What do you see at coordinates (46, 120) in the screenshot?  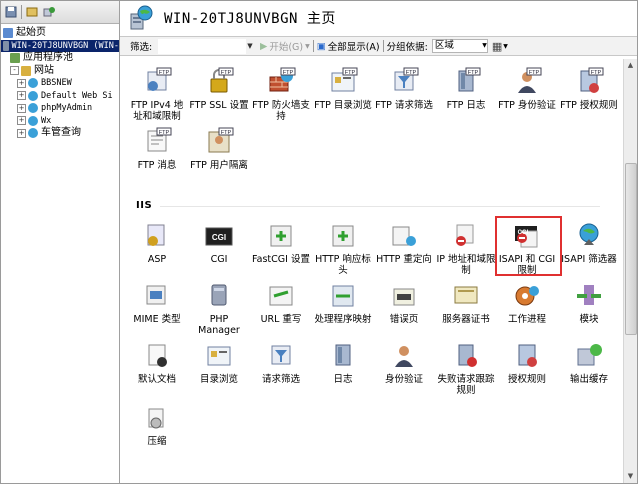 I see `tree-node-label: Wx` at bounding box center [46, 120].